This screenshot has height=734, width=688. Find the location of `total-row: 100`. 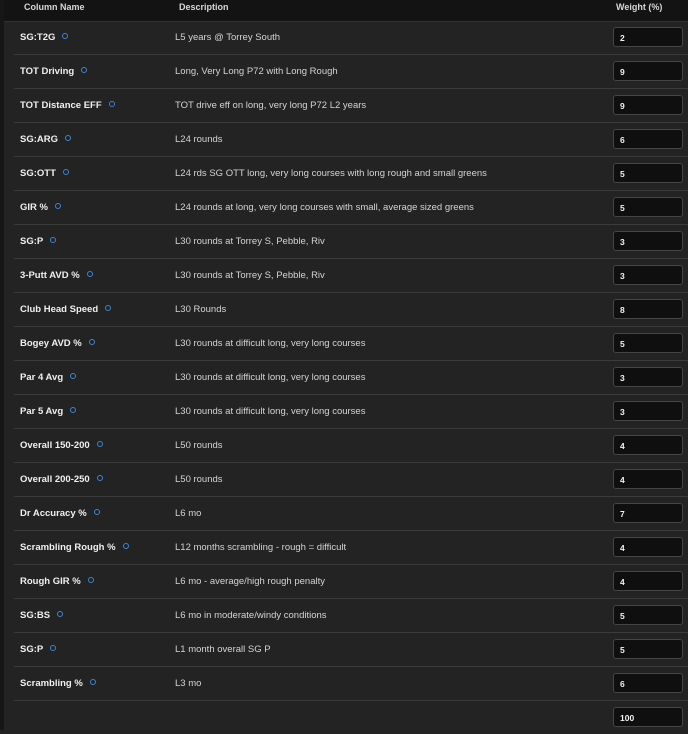

total-row: 100 is located at coordinates (351, 717).